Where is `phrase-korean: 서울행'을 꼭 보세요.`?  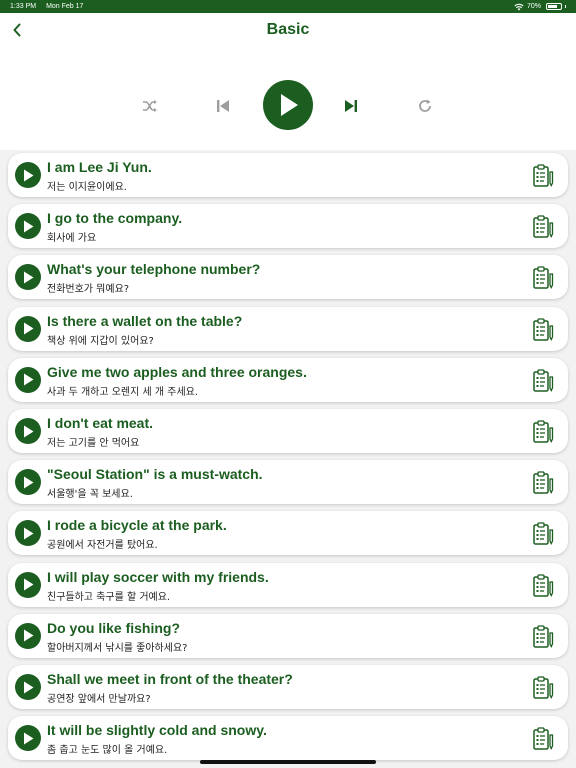 phrase-korean: 서울행'을 꼭 보세요. is located at coordinates (90, 495).